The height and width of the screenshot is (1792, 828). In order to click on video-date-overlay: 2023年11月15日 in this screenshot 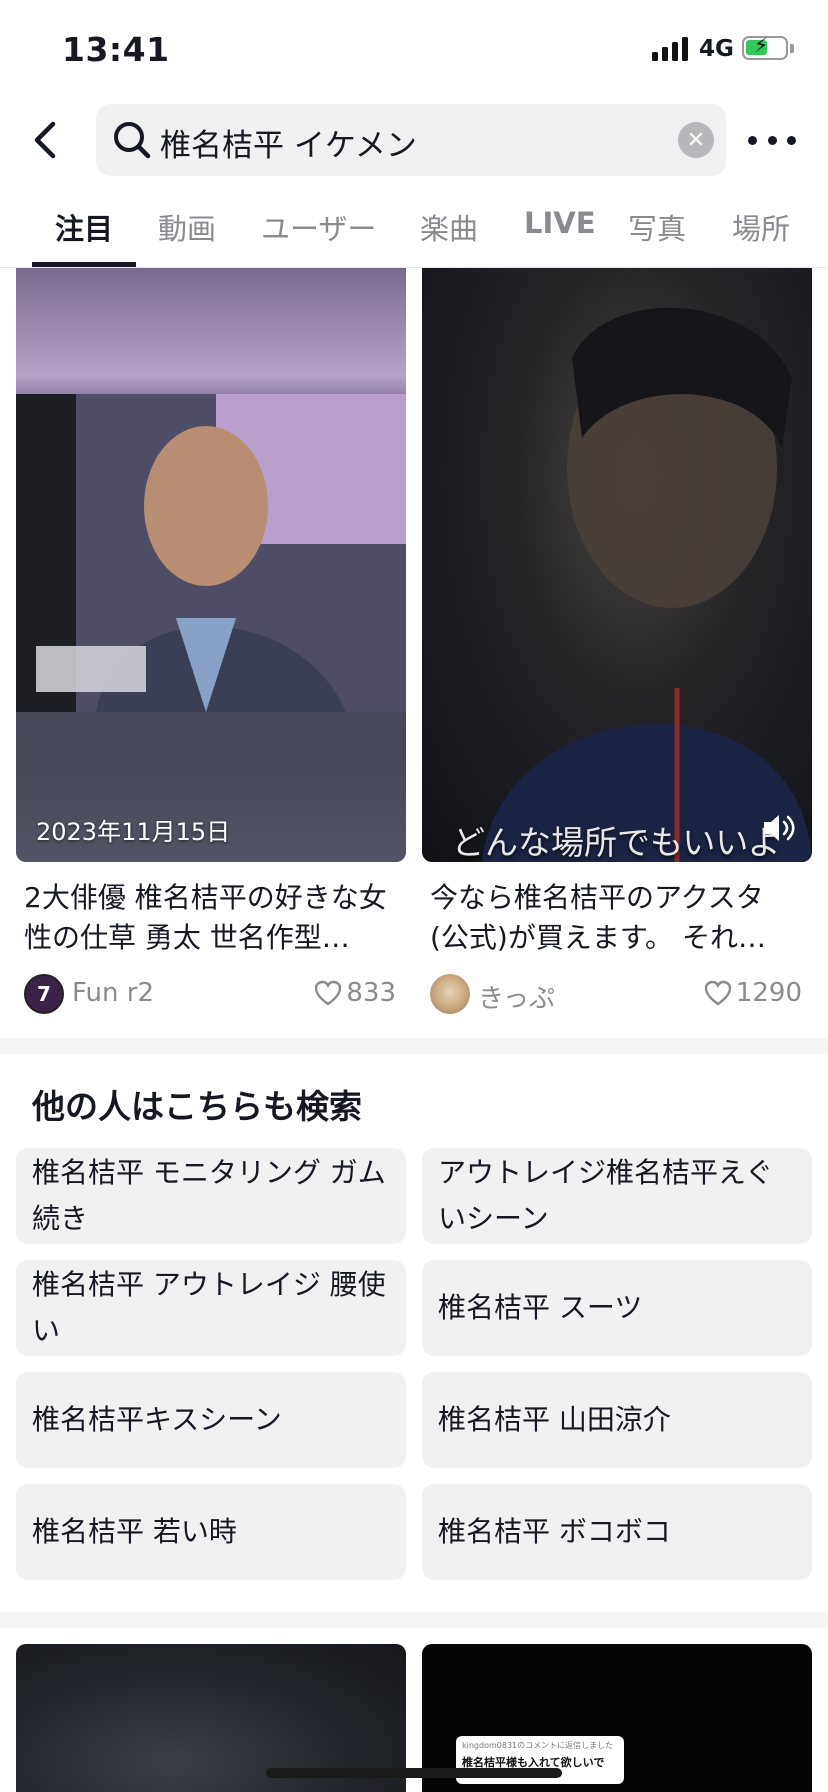, I will do `click(133, 832)`.